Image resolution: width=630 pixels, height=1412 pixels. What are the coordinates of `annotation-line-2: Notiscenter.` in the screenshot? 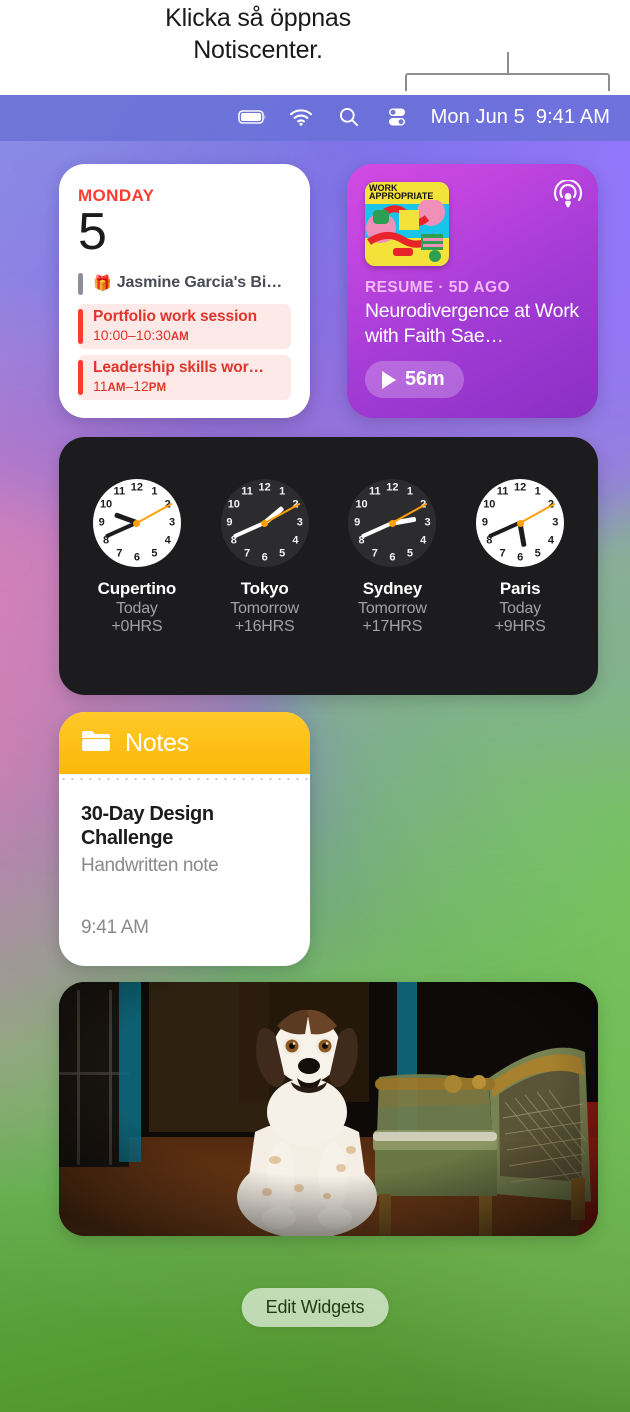 It's located at (258, 50).